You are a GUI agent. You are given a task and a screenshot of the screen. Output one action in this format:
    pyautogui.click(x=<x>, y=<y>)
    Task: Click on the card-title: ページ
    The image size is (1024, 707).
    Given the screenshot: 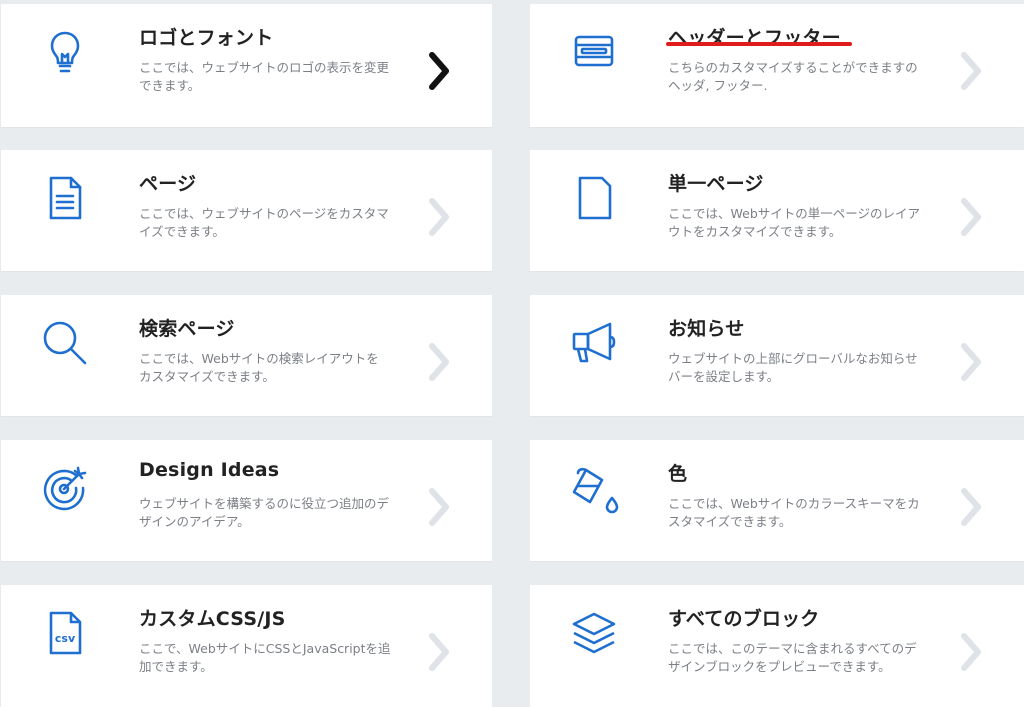 What is the action you would take?
    pyautogui.click(x=168, y=184)
    